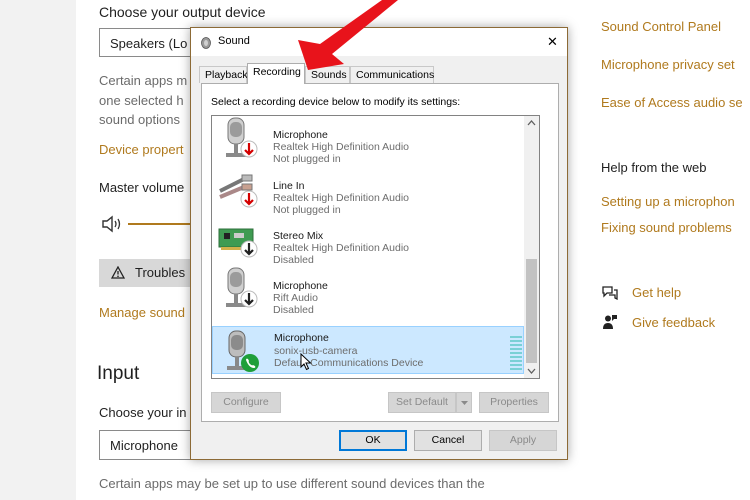 This screenshot has width=750, height=500. I want to click on set-default-button: Set Default, so click(422, 402).